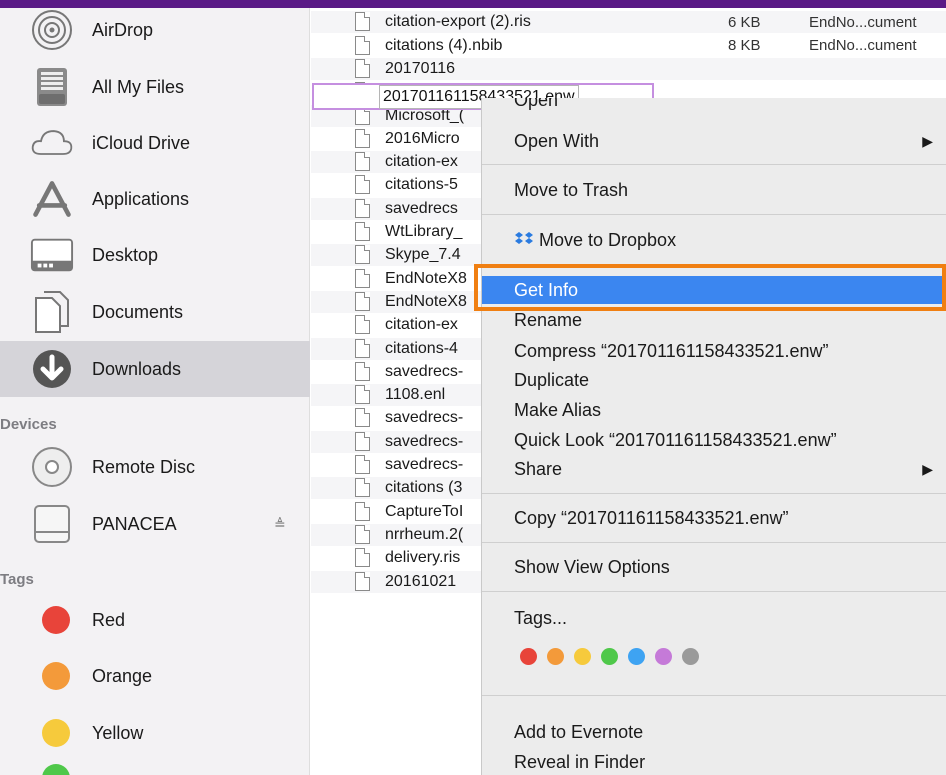 The image size is (946, 775). What do you see at coordinates (52, 143) in the screenshot?
I see `cloud-icon` at bounding box center [52, 143].